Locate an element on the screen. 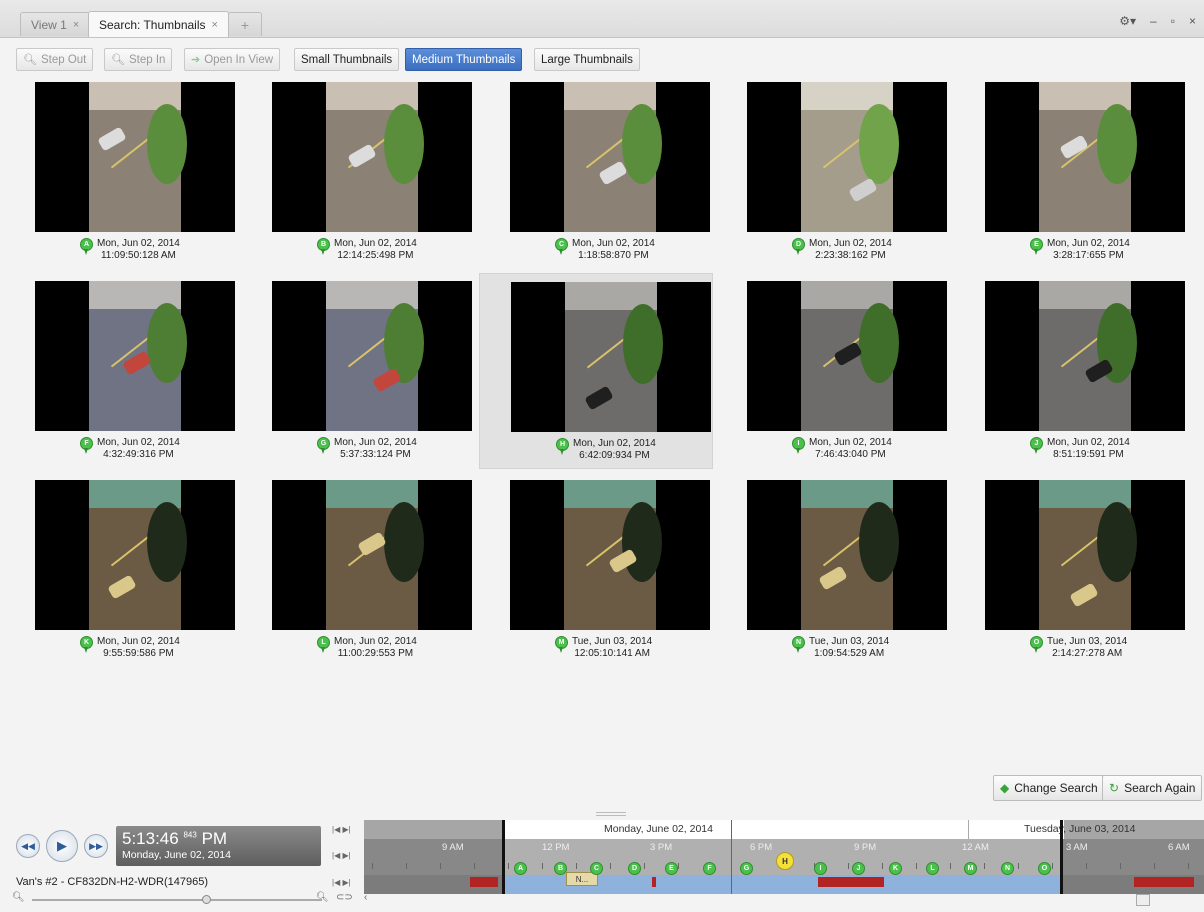  thumbnail-item: G Mon, Jun 02, 2014 5:37:33:124 PM is located at coordinates (362, 375).